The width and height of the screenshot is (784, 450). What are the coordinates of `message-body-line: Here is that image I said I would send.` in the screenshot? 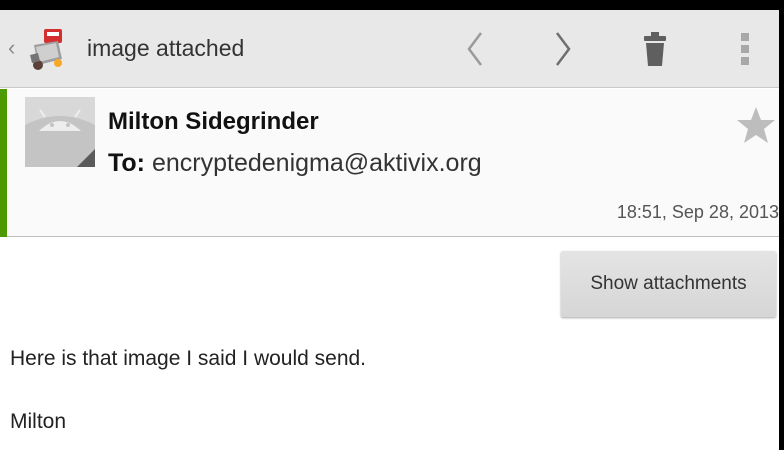 It's located at (188, 358).